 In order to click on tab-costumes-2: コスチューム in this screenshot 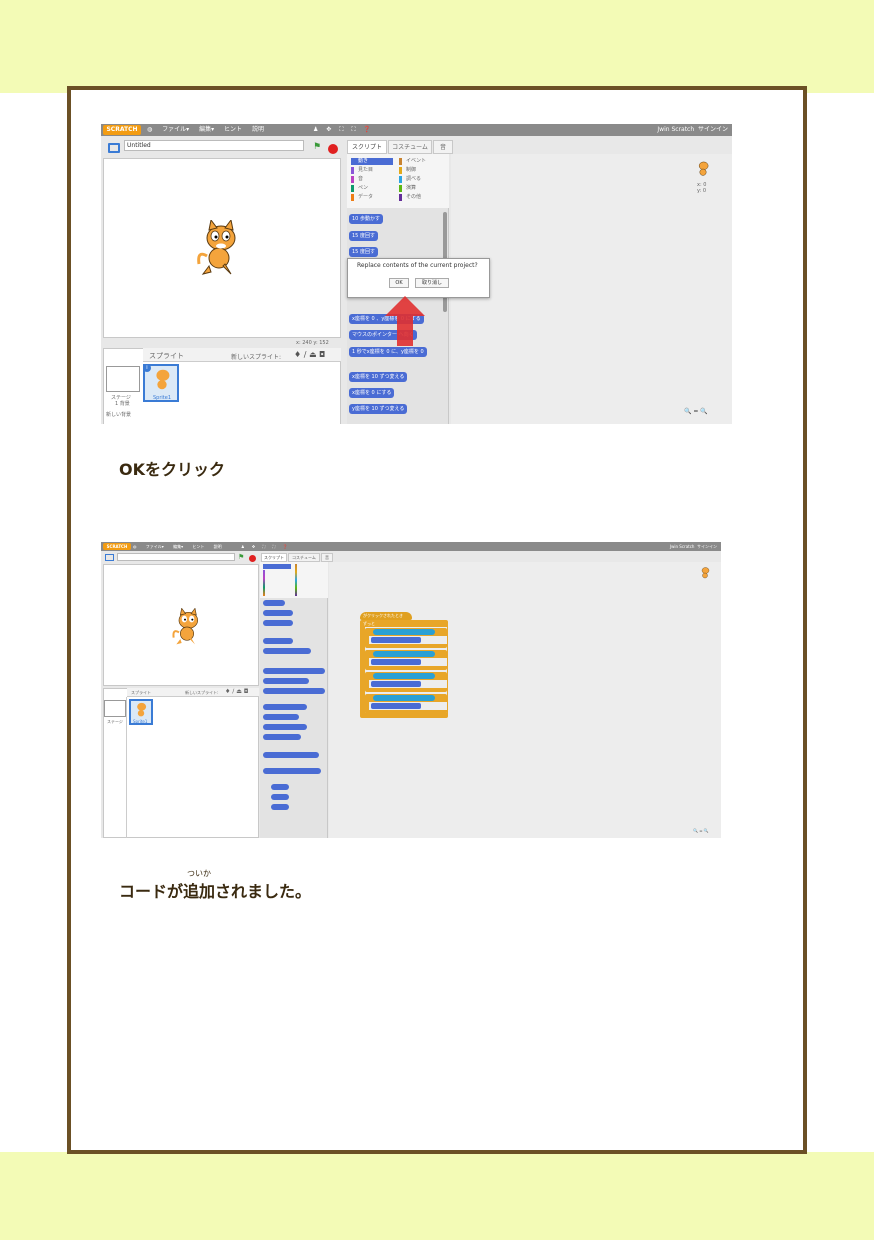, I will do `click(304, 557)`.